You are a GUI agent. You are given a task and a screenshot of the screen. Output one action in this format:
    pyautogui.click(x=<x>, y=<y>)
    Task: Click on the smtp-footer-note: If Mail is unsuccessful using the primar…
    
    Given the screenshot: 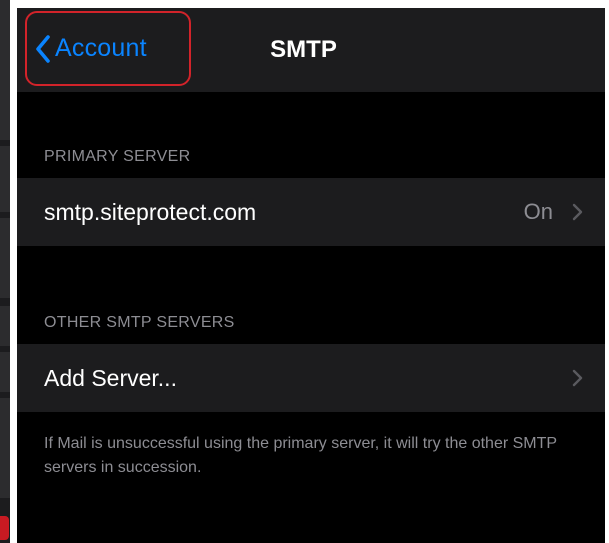 What is the action you would take?
    pyautogui.click(x=300, y=455)
    